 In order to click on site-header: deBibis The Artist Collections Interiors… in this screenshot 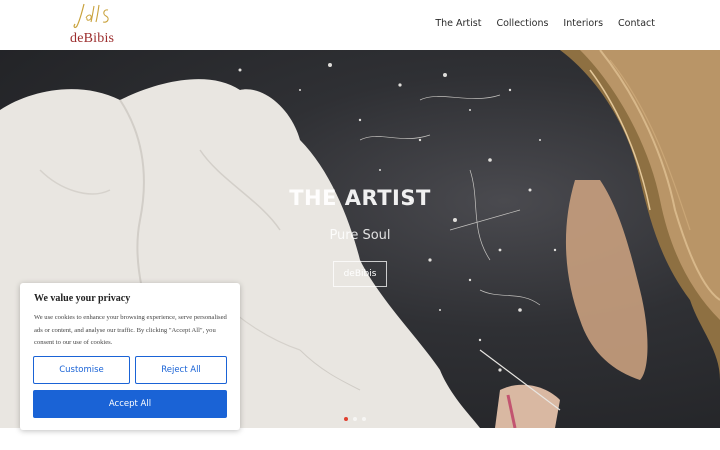, I will do `click(360, 25)`.